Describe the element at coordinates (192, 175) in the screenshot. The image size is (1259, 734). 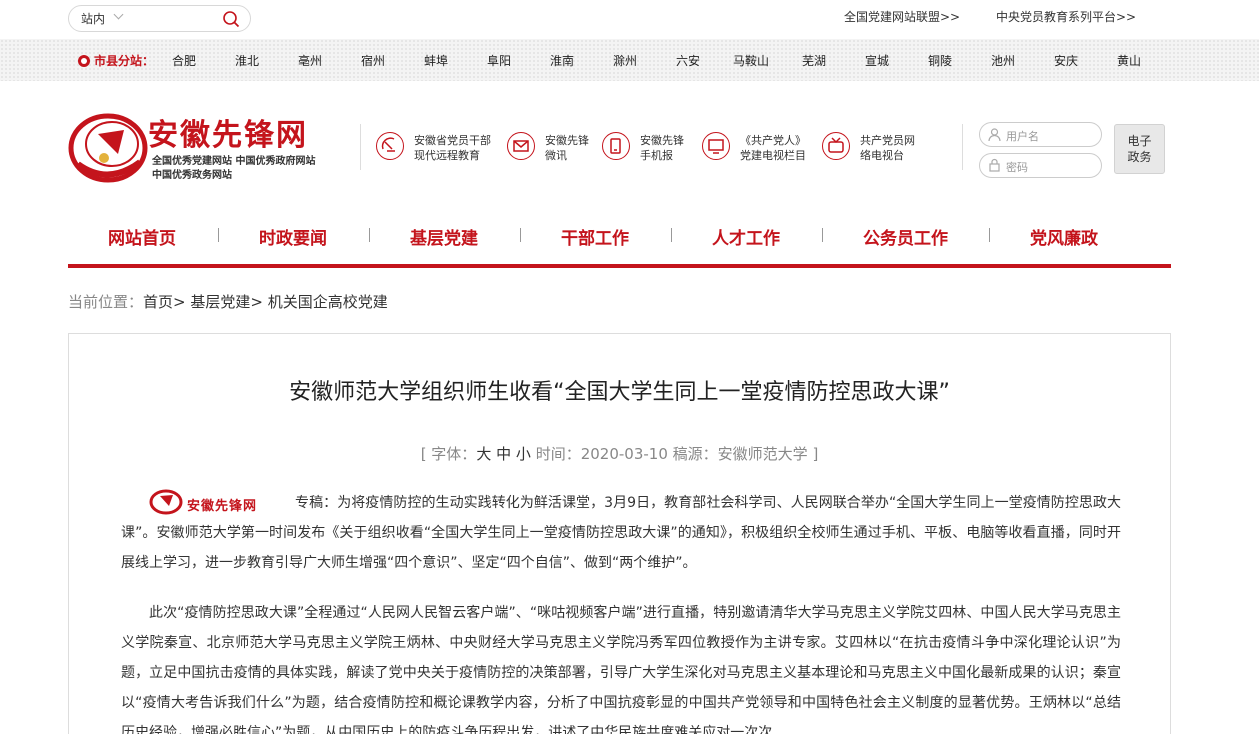
I see `logo-subtitle: 中国优秀政务网站` at that location.